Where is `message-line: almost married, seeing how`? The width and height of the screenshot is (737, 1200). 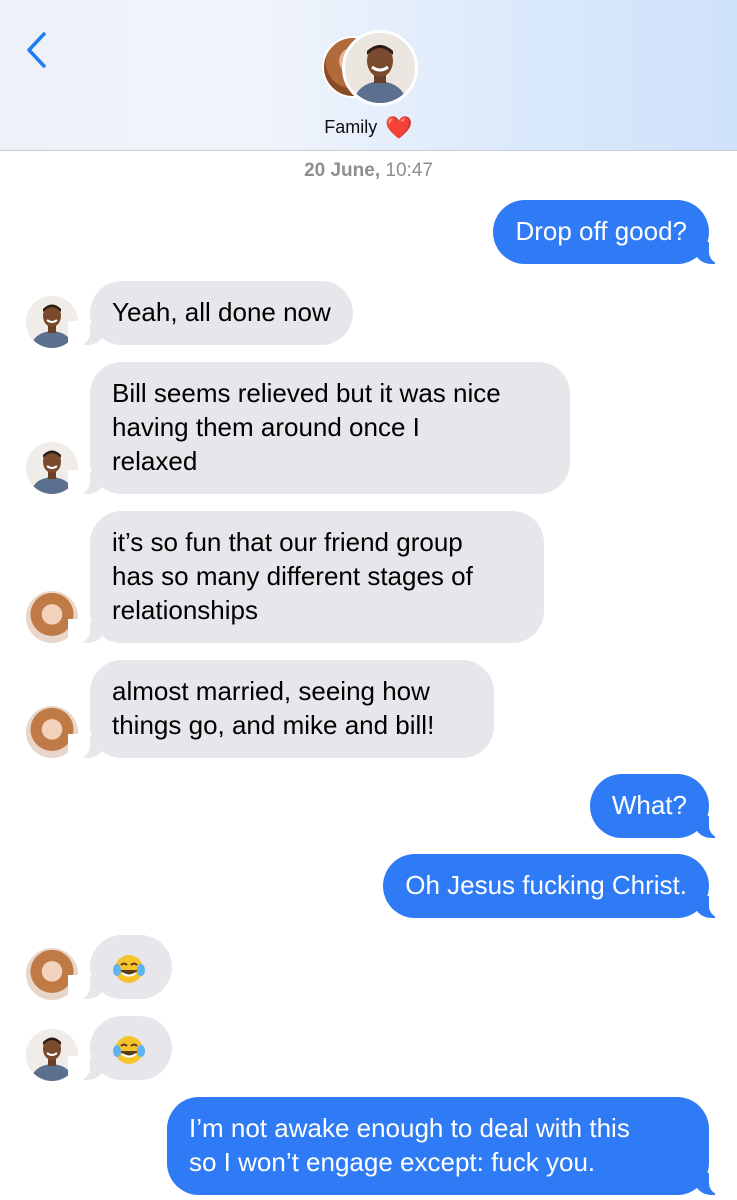
message-line: almost married, seeing how is located at coordinates (271, 691).